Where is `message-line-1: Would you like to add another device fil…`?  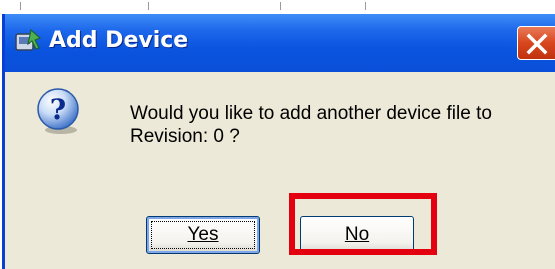 message-line-1: Would you like to add another device fil… is located at coordinates (311, 113).